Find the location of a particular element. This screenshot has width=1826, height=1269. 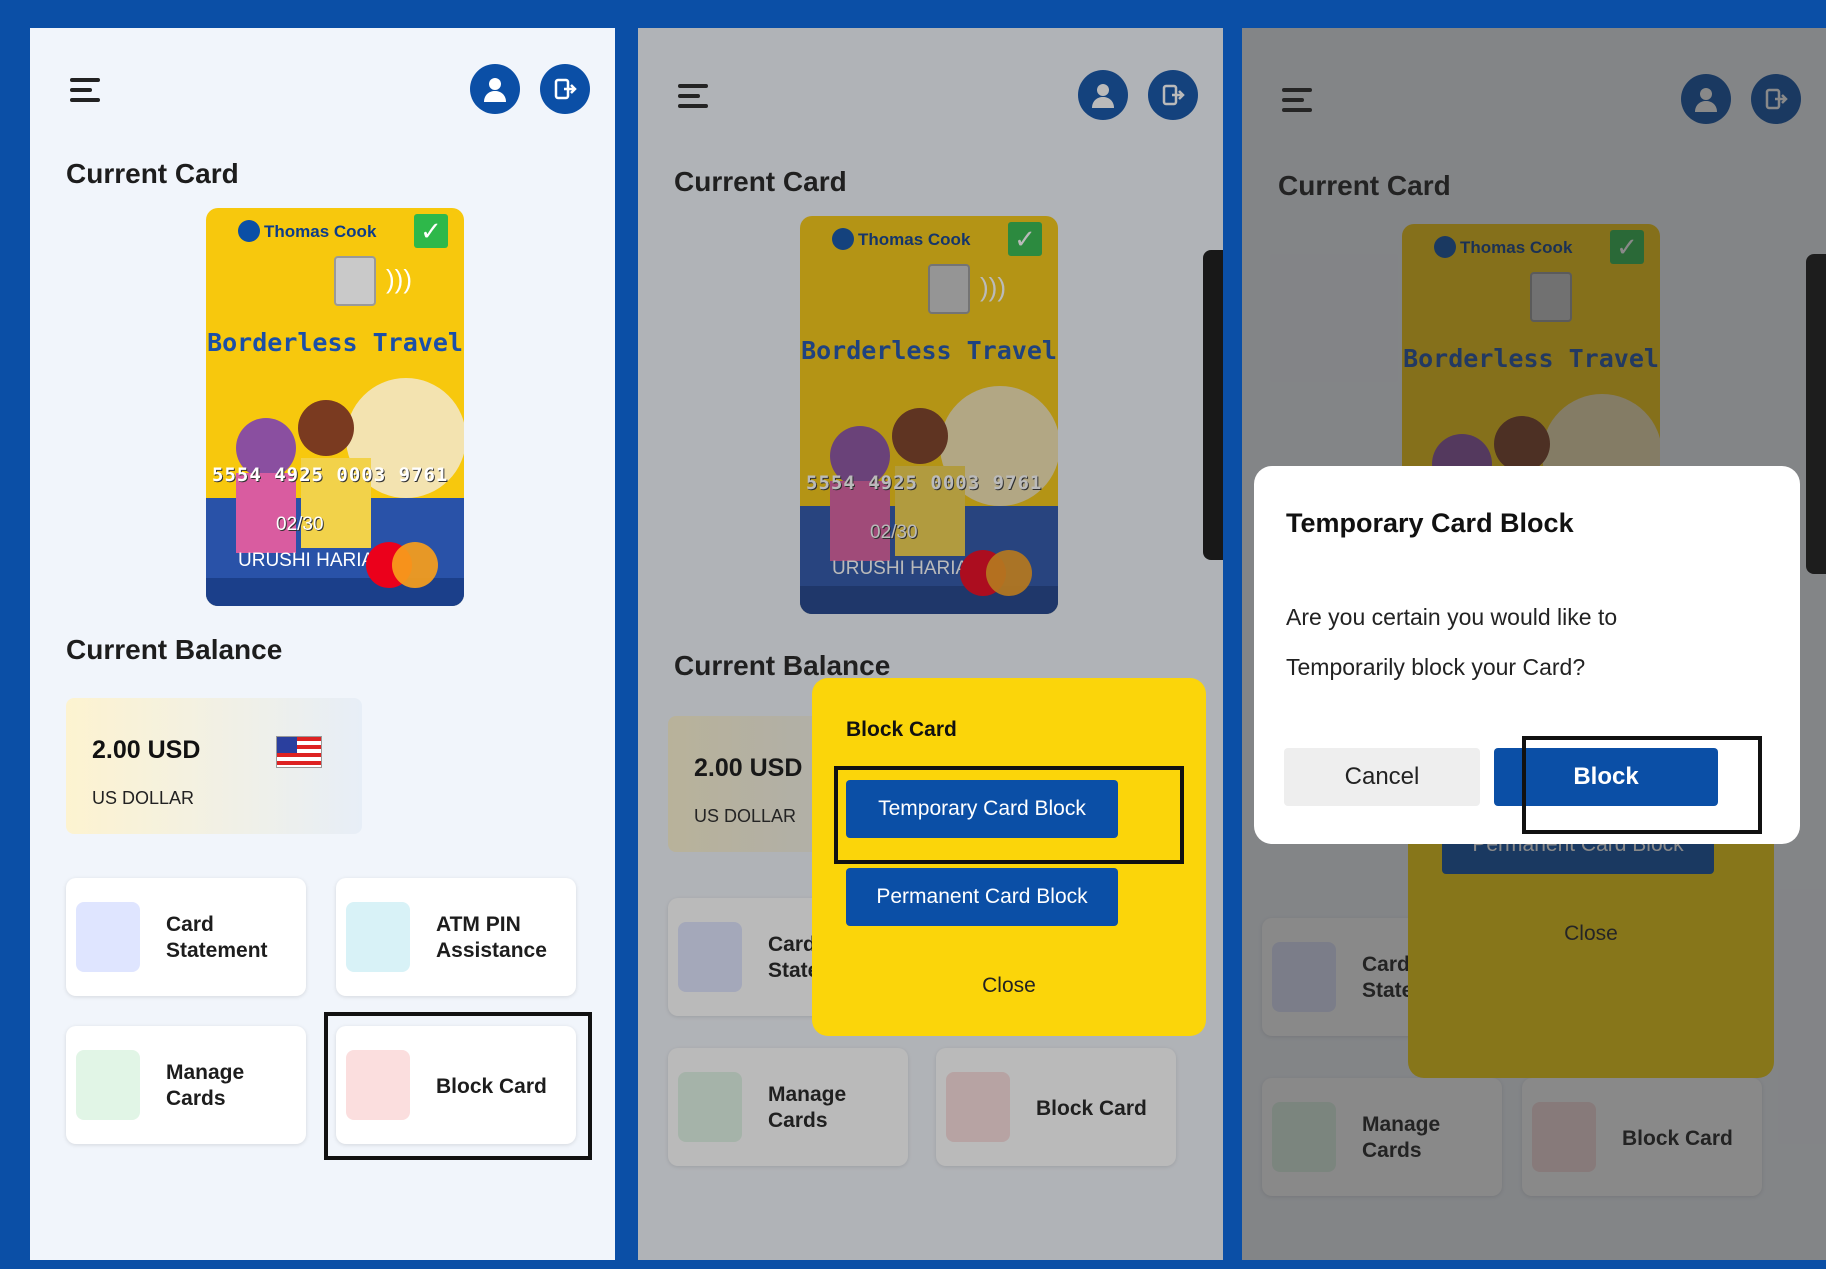

top-bar is located at coordinates (330, 92).